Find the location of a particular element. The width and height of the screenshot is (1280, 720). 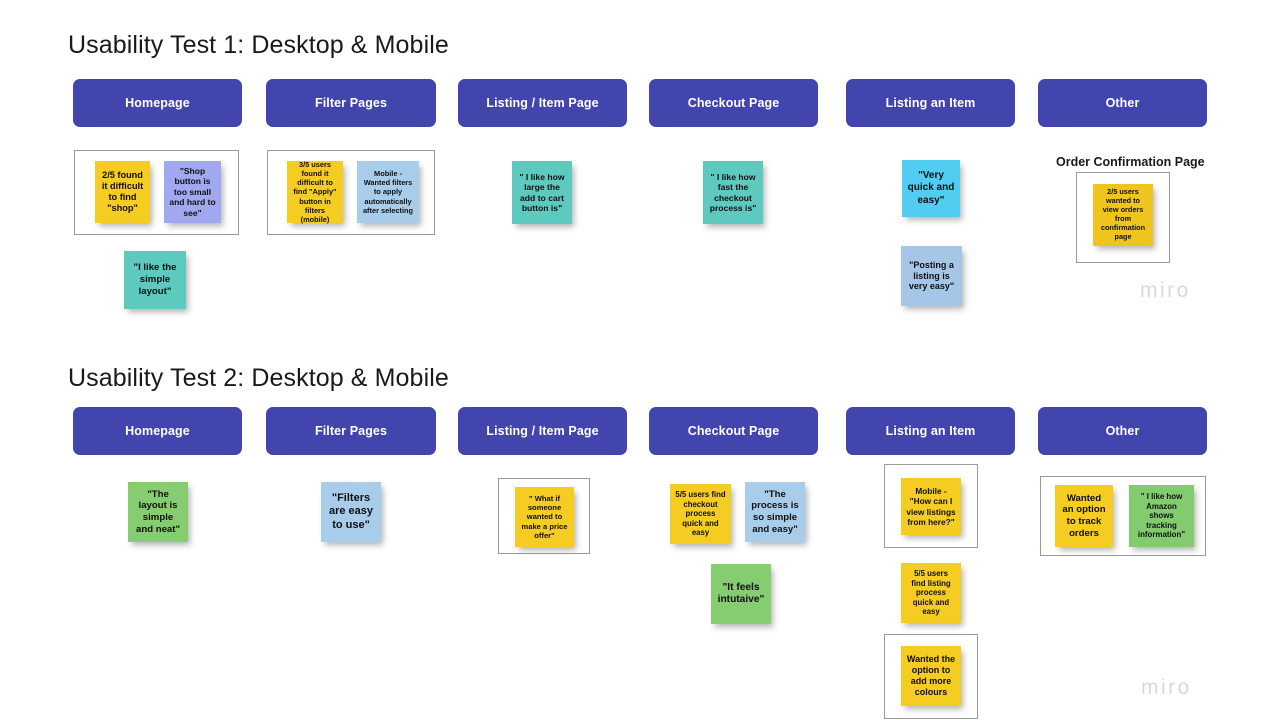

sticky-note: 2/5 found it difficult to find "shop" is located at coordinates (122, 192).